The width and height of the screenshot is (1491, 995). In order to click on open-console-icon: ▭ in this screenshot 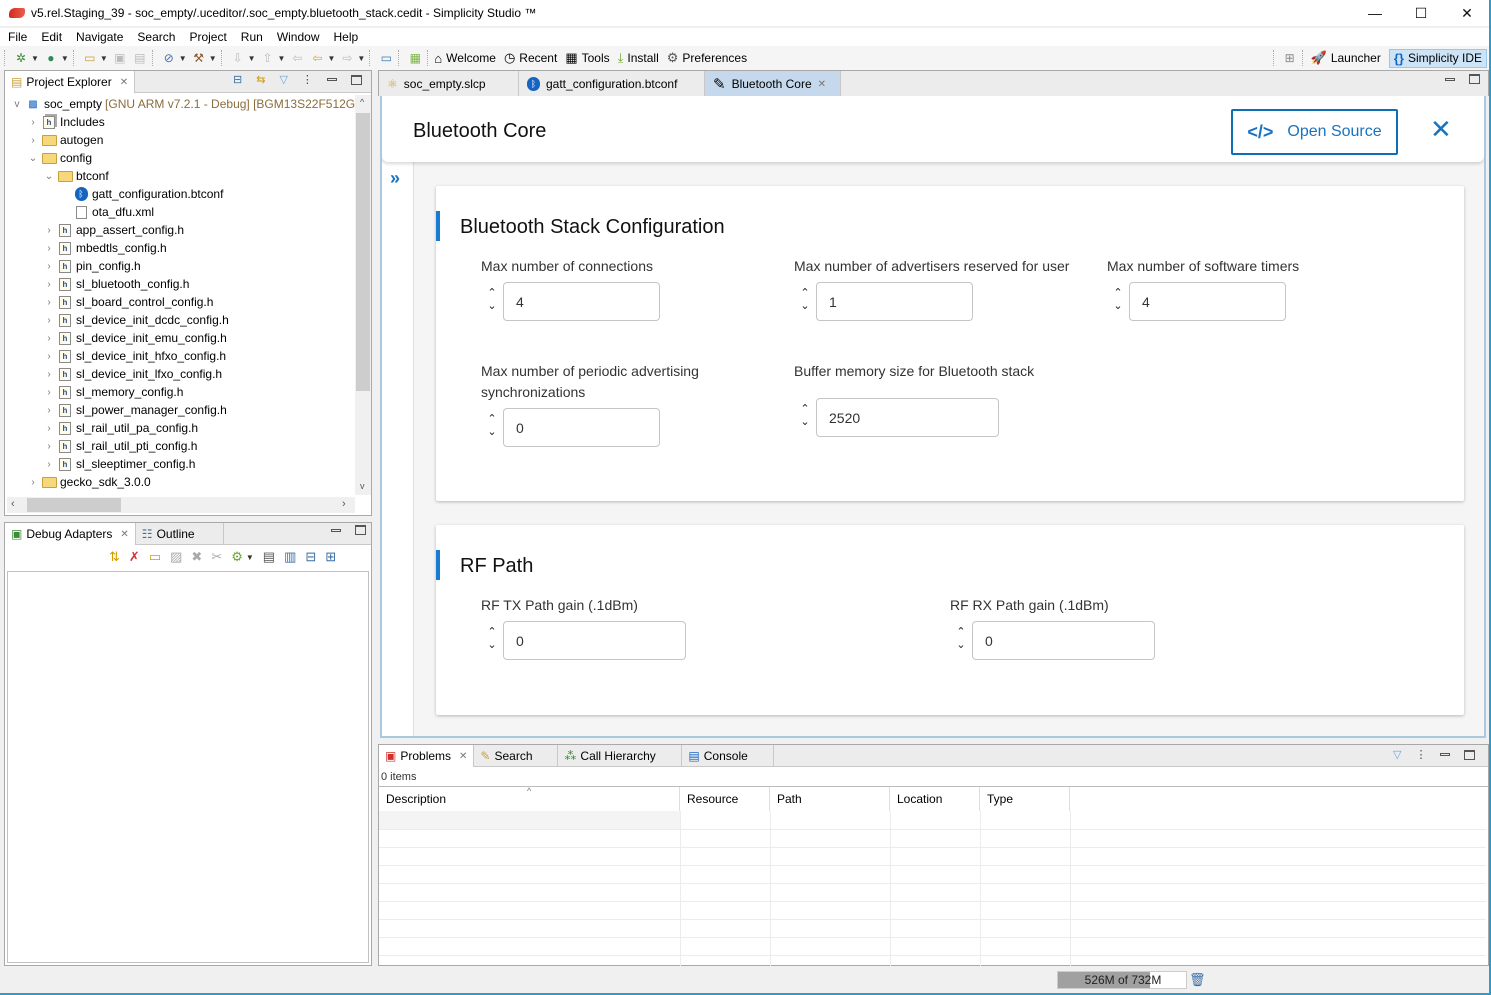, I will do `click(386, 58)`.